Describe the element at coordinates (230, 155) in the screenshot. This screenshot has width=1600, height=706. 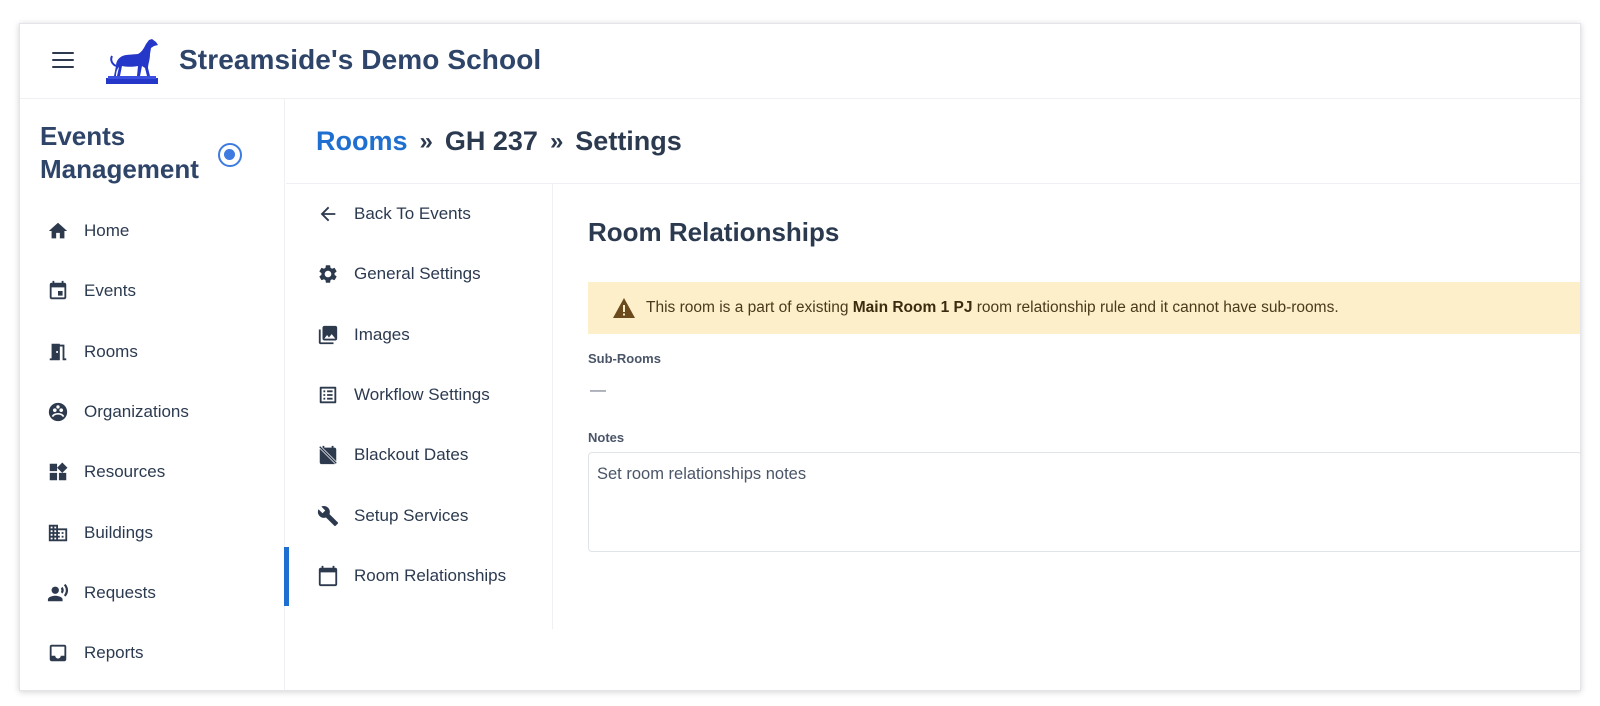
I see `radio-selected-icon` at that location.